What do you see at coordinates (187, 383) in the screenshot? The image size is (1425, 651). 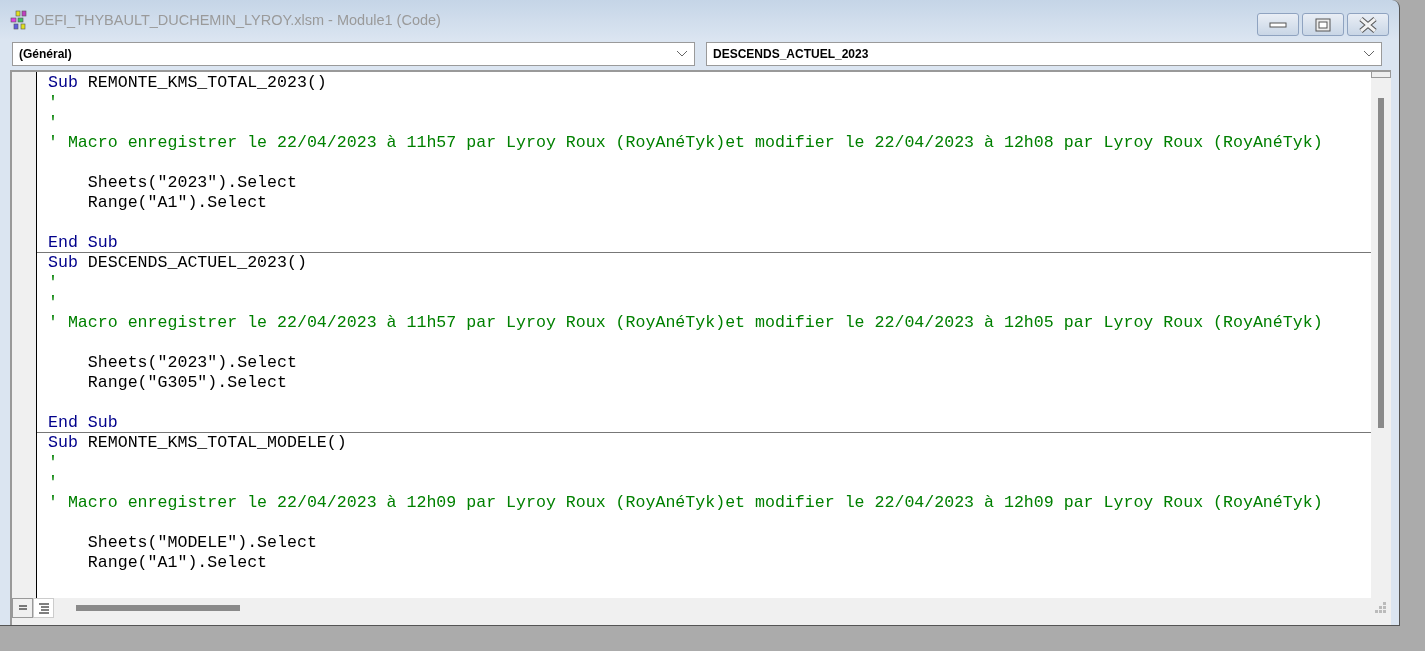 I see `code-line: Range("G305").Select` at bounding box center [187, 383].